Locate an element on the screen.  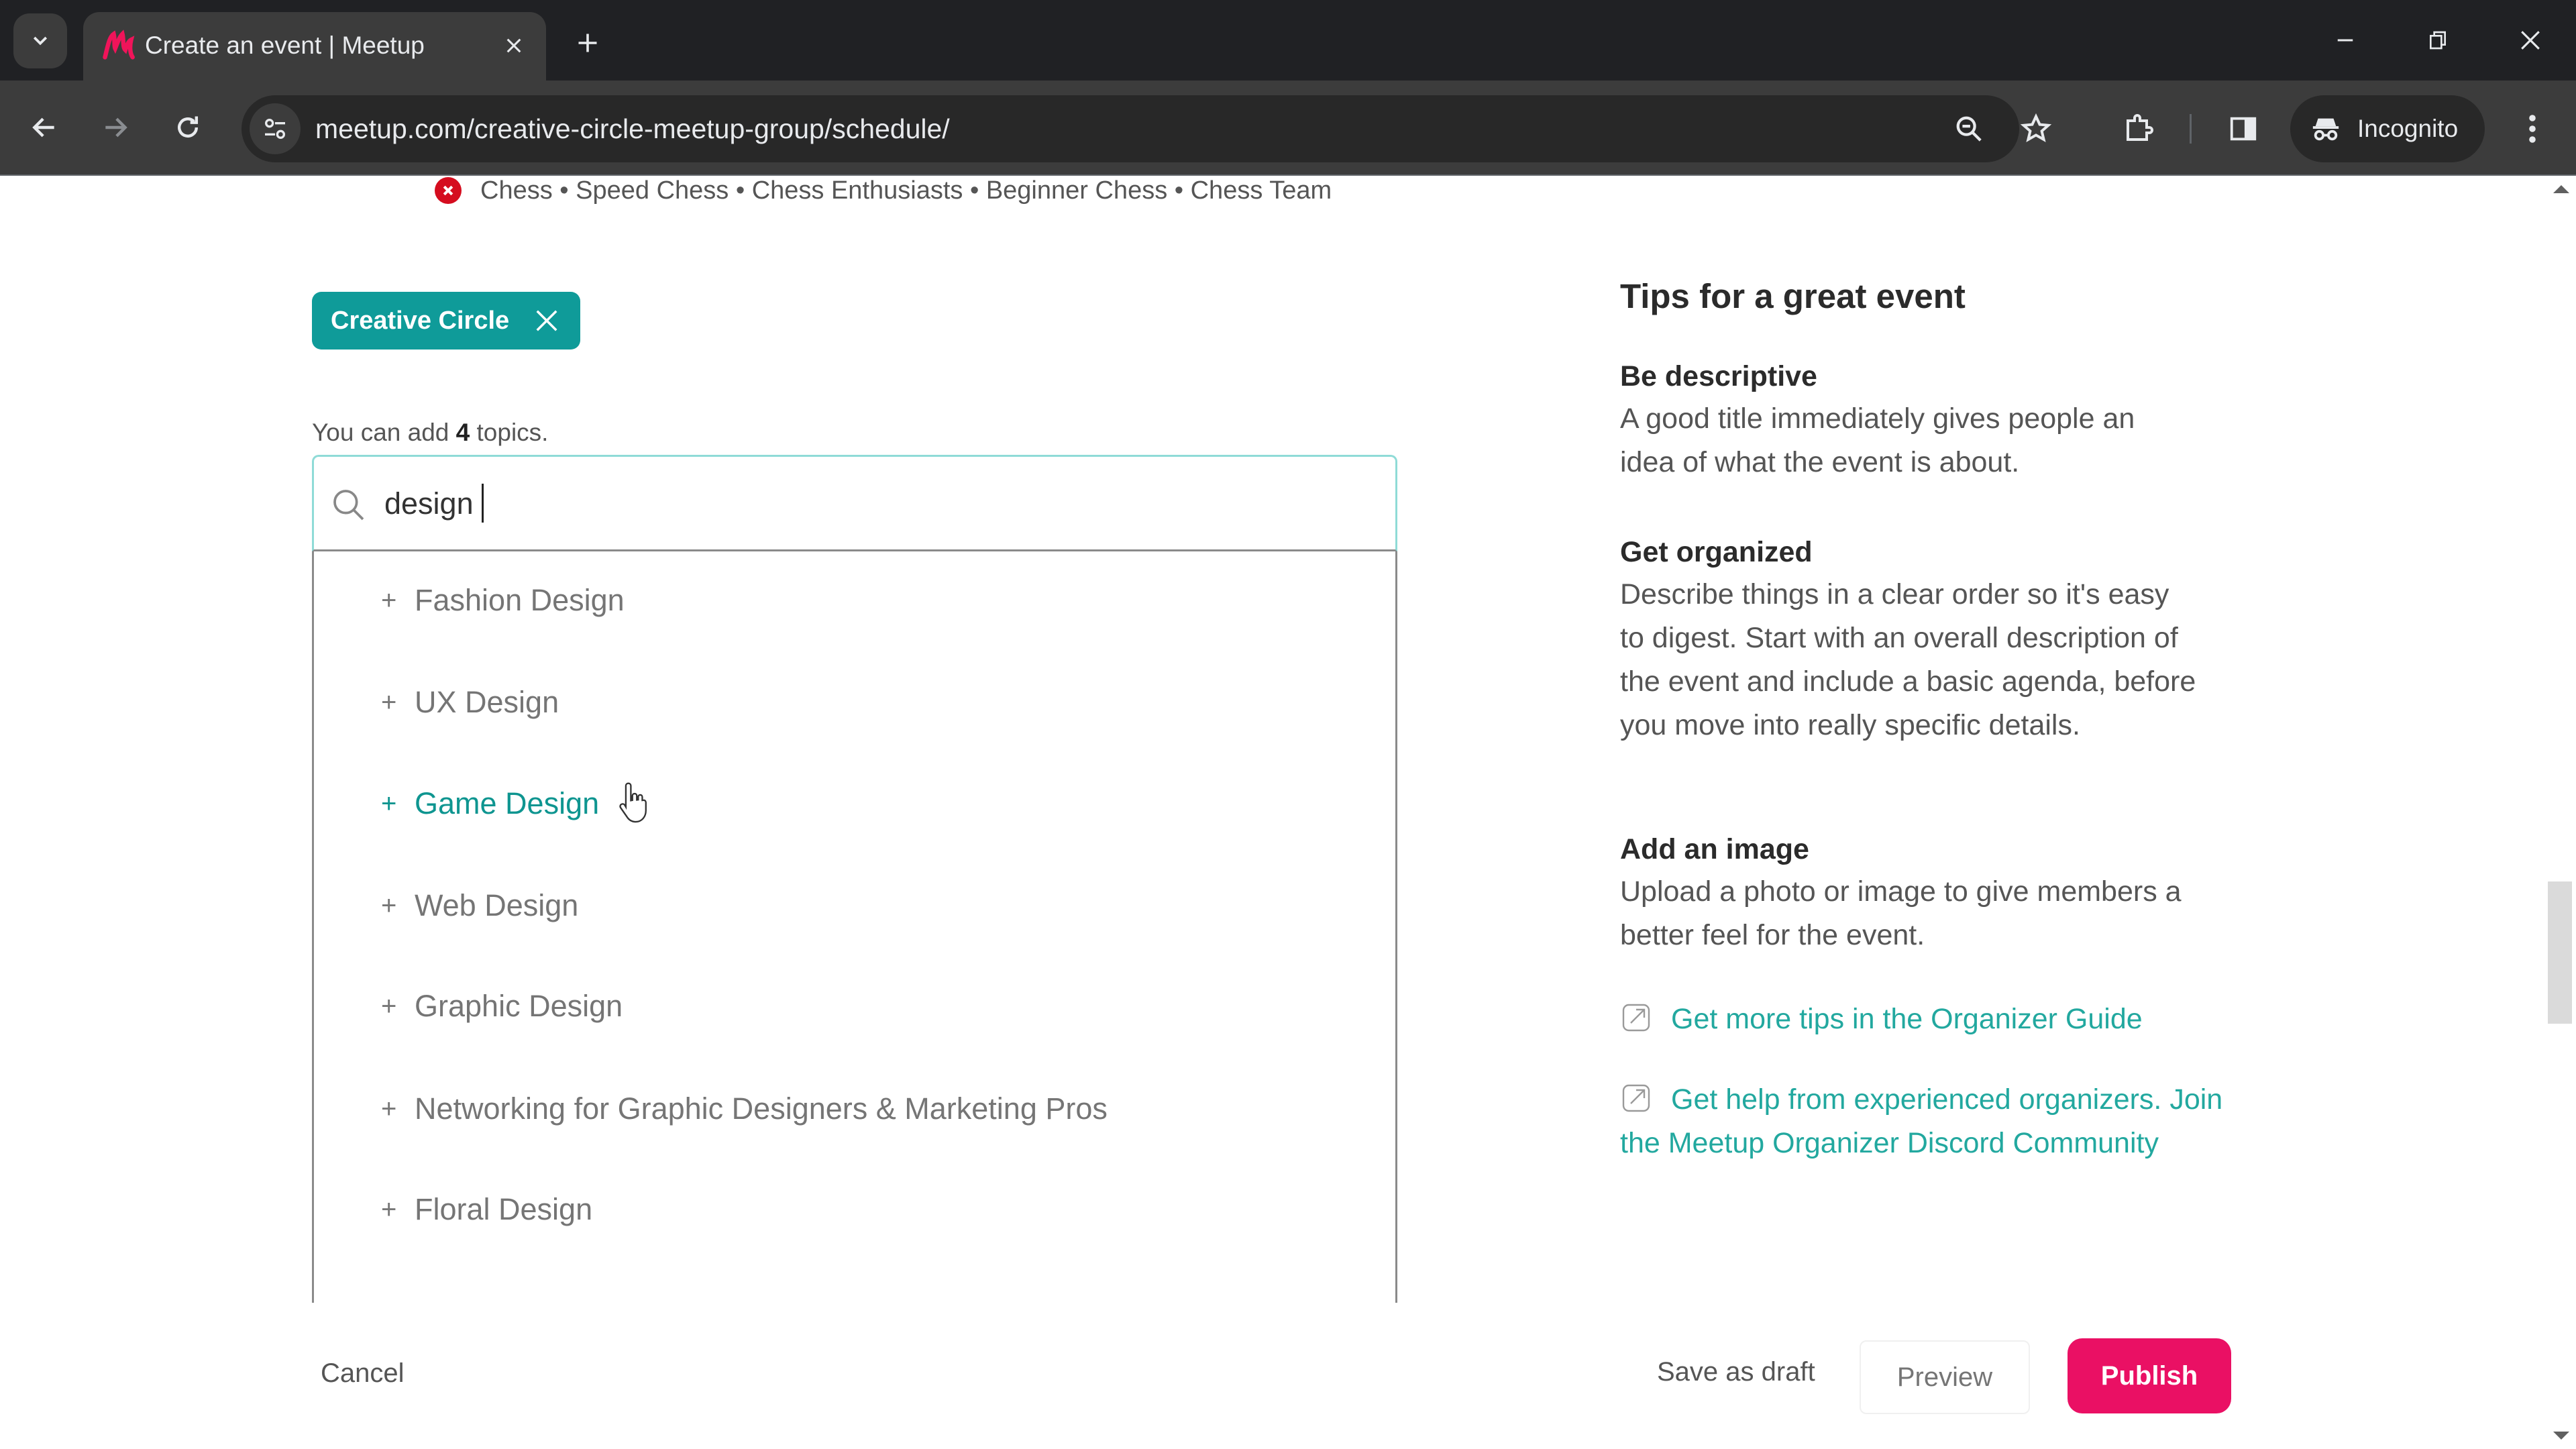
scrollbar-thumb is located at coordinates (2560, 952).